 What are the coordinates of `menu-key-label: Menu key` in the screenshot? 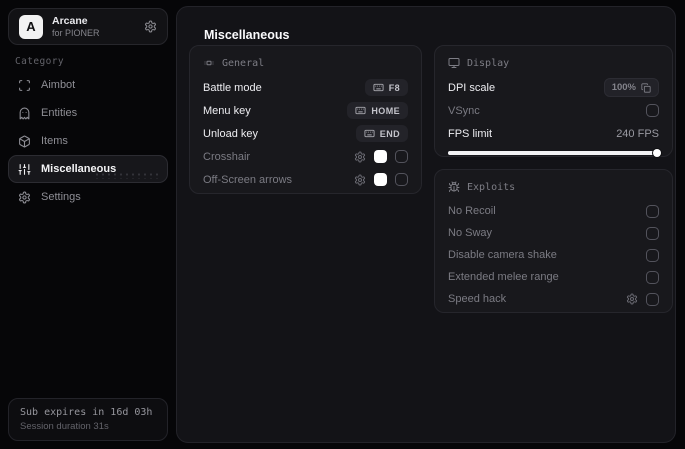 It's located at (227, 110).